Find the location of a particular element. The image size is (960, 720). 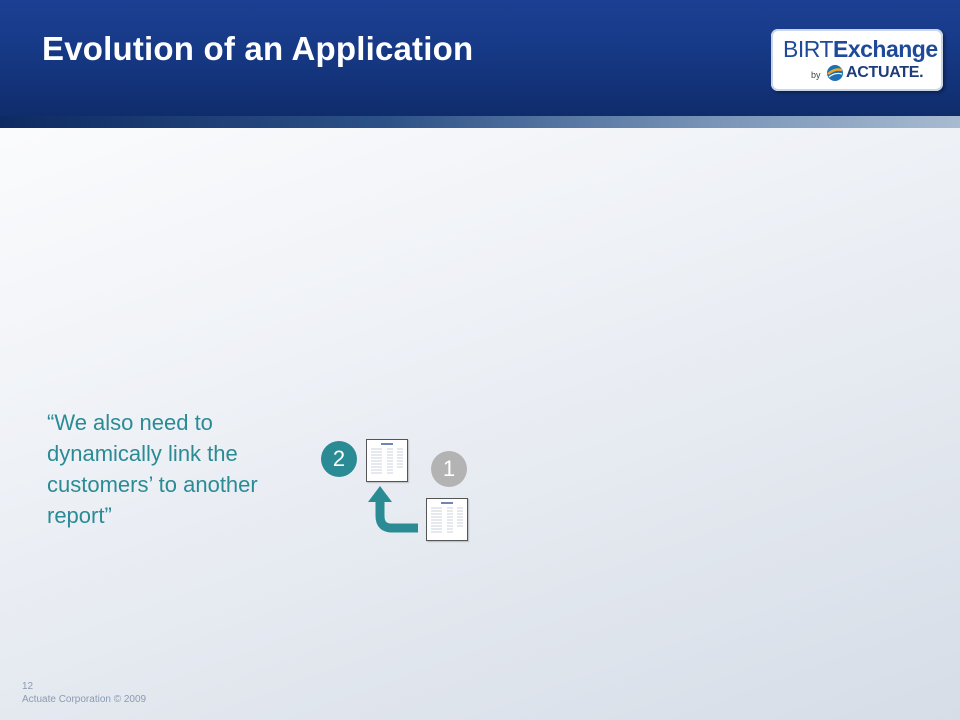

step-badge-1: 1 is located at coordinates (449, 469).